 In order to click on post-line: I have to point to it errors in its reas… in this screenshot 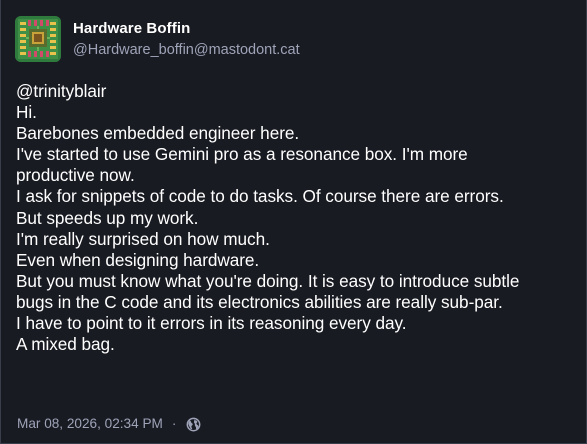, I will do `click(211, 323)`.